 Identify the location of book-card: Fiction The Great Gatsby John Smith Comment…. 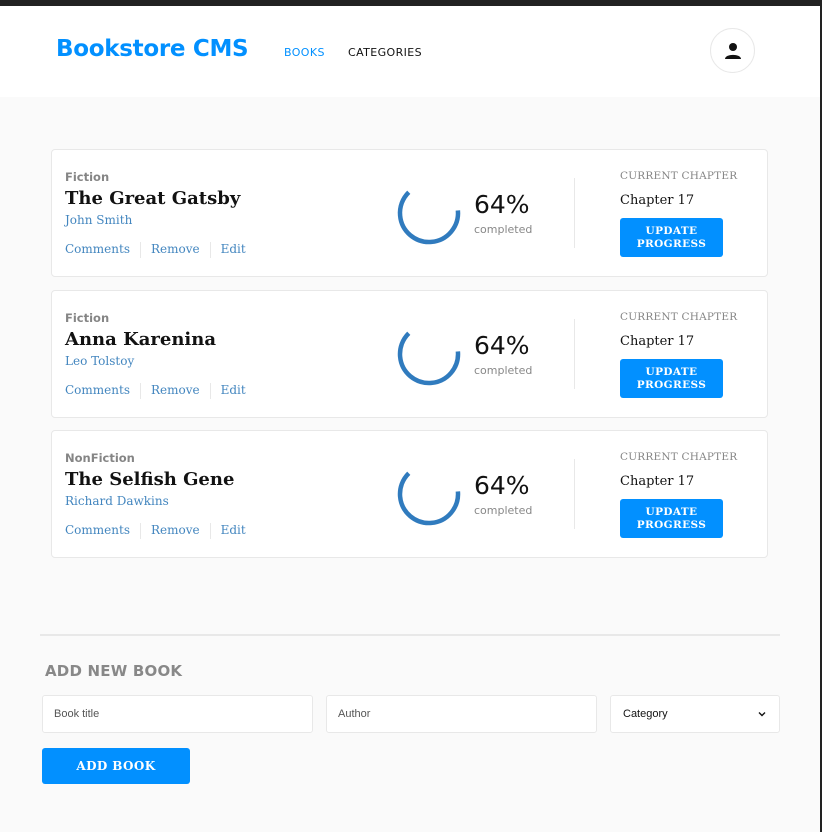
(409, 213).